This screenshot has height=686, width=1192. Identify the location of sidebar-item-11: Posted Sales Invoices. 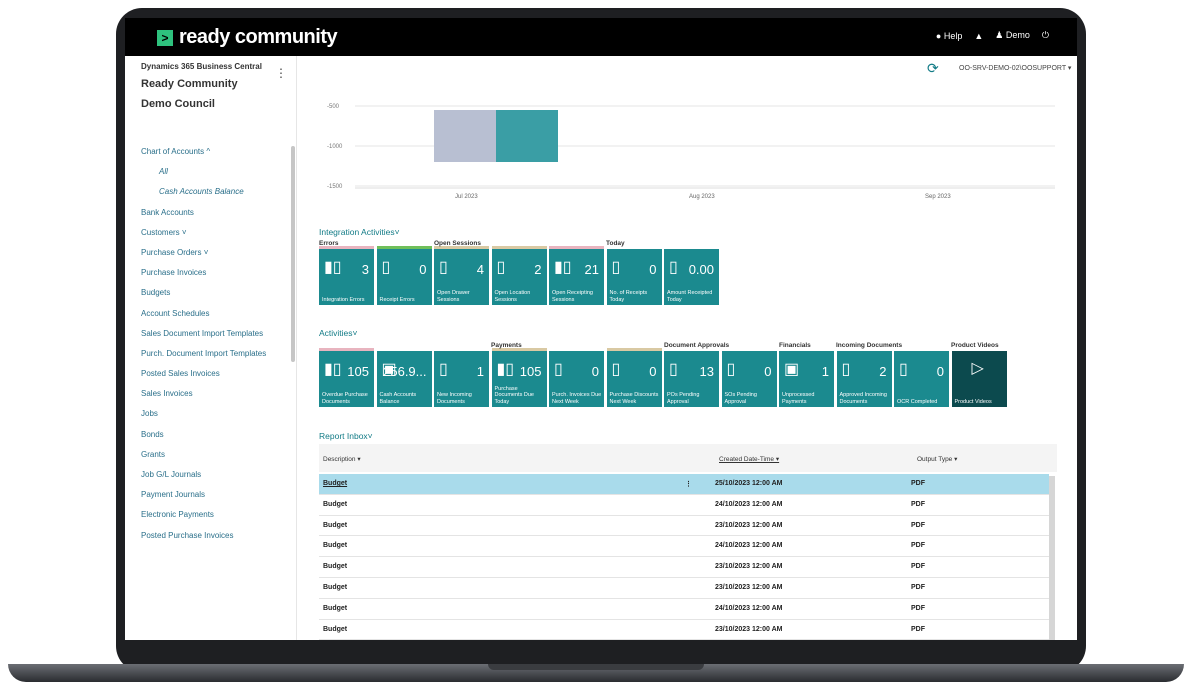
(203, 374).